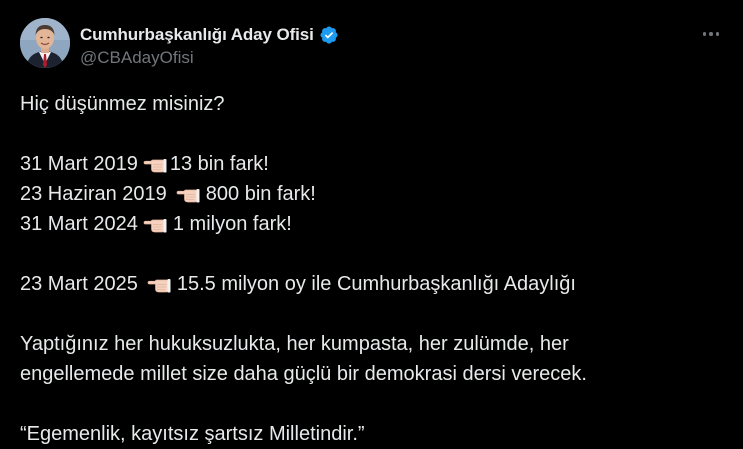 The height and width of the screenshot is (449, 743). What do you see at coordinates (79, 164) in the screenshot?
I see `line-date: 31 Mart 2019` at bounding box center [79, 164].